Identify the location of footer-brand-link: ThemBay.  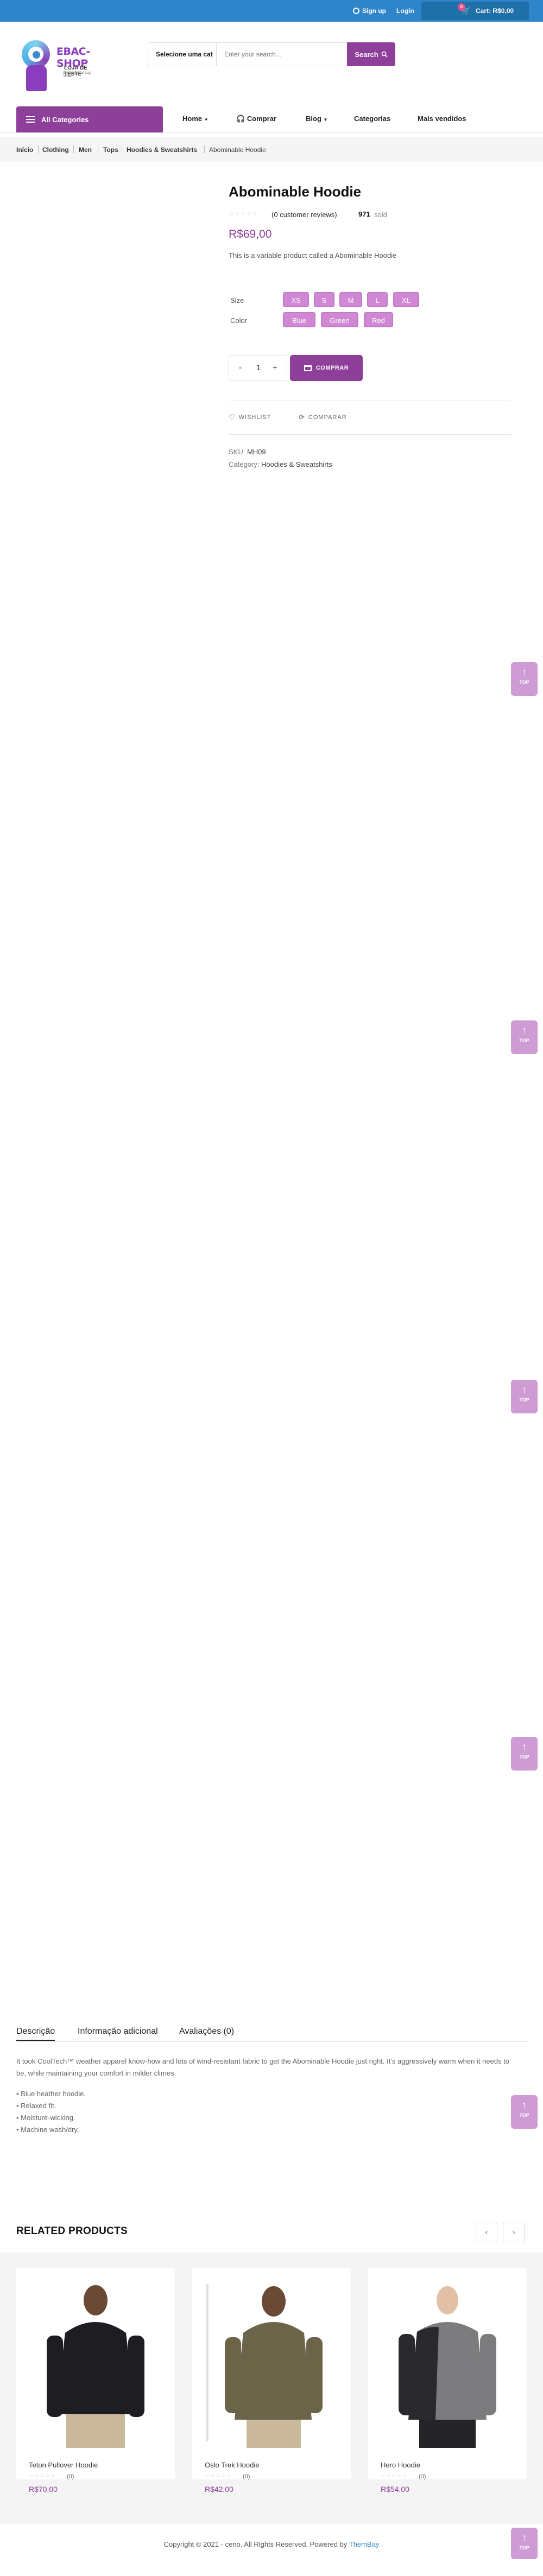
(364, 2544).